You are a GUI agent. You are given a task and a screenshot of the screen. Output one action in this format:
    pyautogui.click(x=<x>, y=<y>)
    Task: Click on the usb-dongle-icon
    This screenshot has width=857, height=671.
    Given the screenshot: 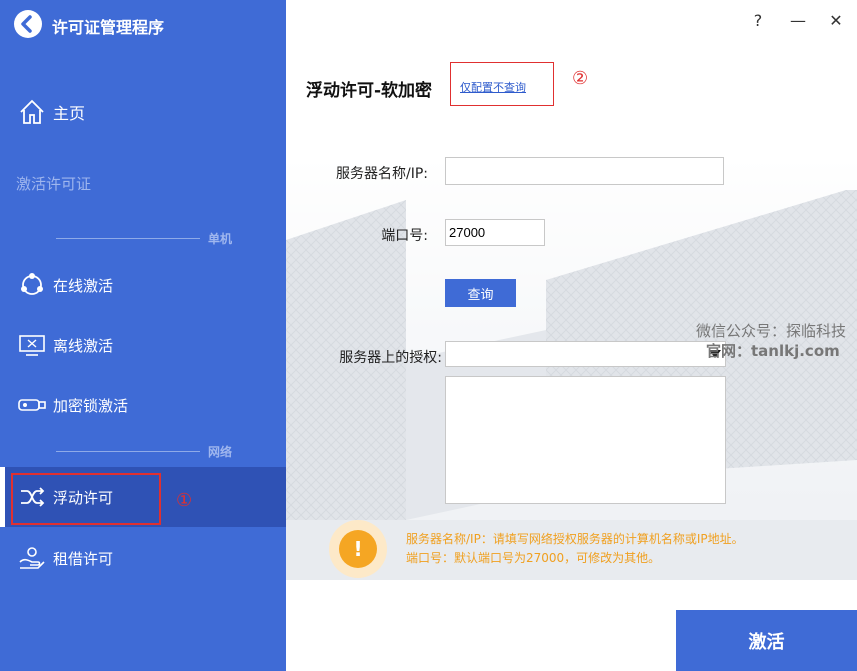 What is the action you would take?
    pyautogui.click(x=32, y=405)
    